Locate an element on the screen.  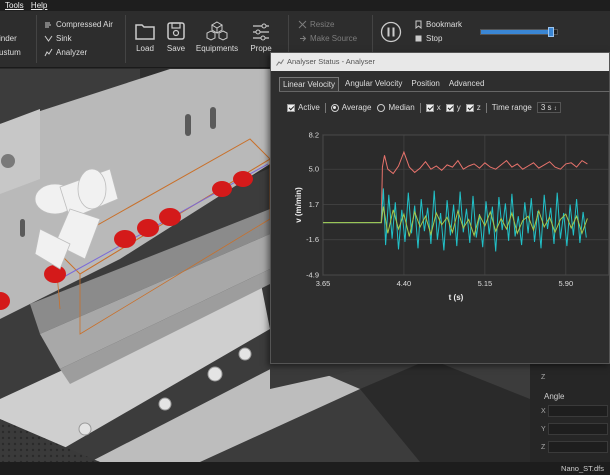
pause-icon is located at coordinates (391, 32).